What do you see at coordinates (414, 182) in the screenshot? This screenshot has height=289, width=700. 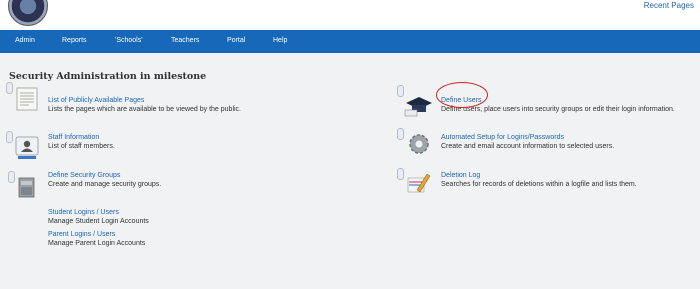 I see `pencil-note-icon` at bounding box center [414, 182].